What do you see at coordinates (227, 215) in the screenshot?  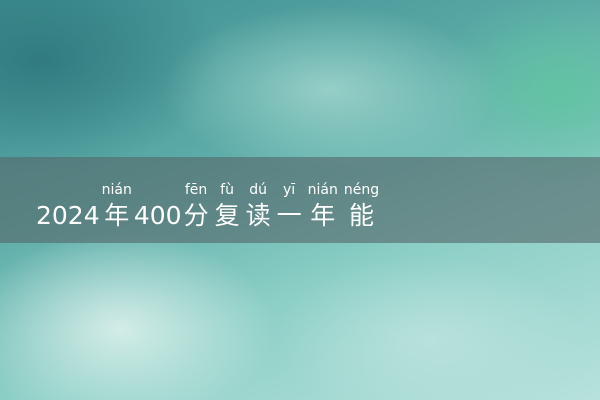 I see `title-character: 复` at bounding box center [227, 215].